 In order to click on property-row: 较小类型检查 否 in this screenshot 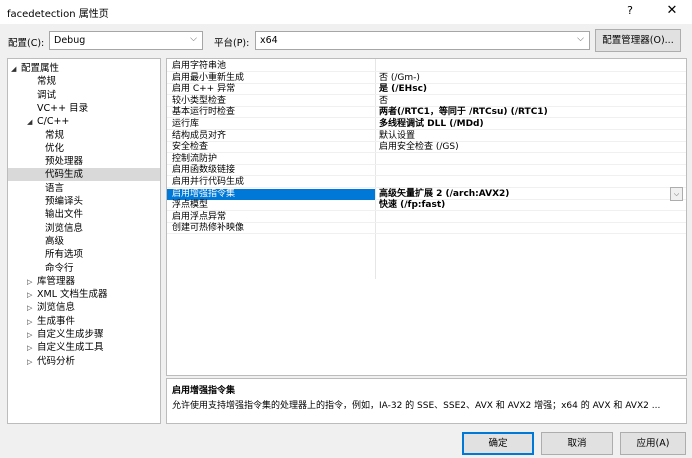, I will do `click(426, 101)`.